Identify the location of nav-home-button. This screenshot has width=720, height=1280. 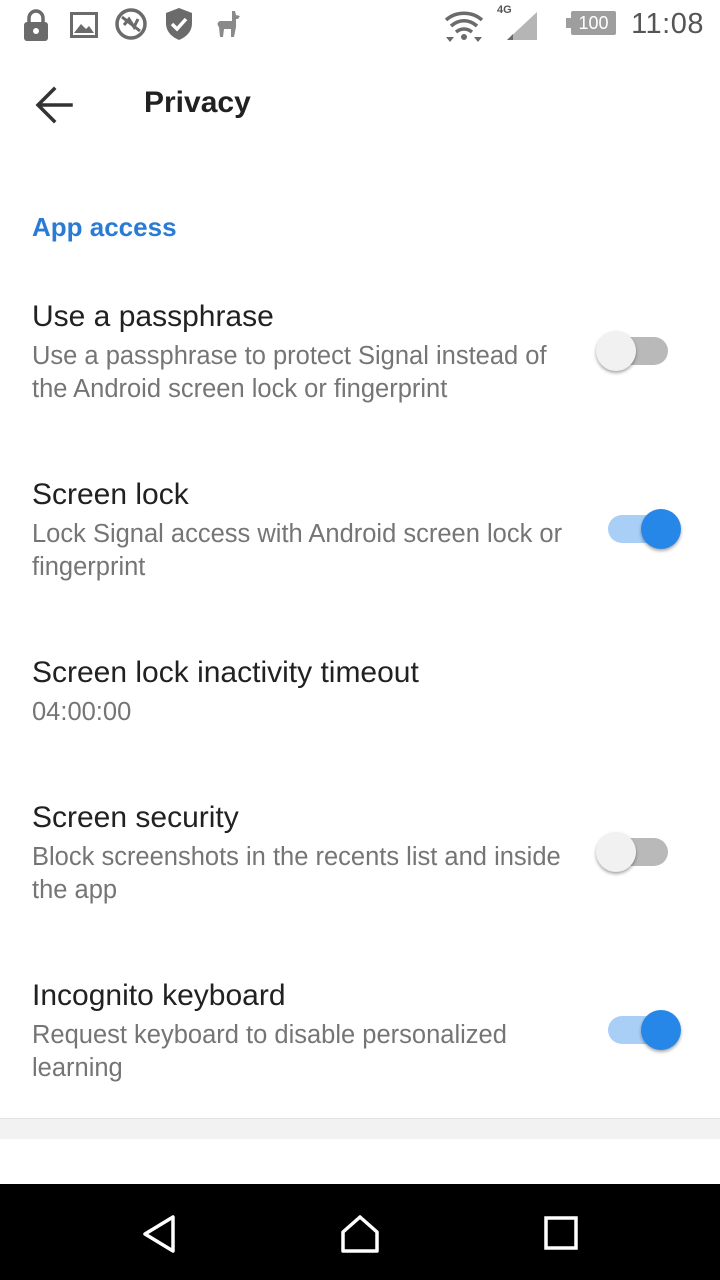
(360, 1234).